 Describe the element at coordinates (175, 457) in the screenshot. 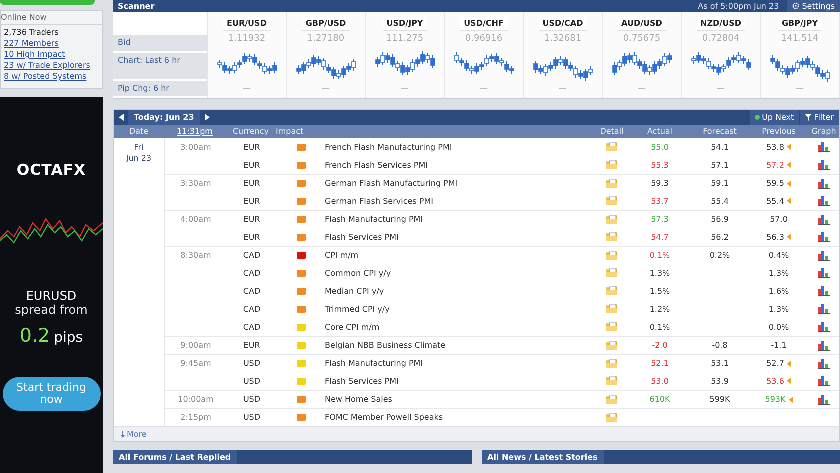

I see `panel-tab: All Forums / Last Replied` at that location.